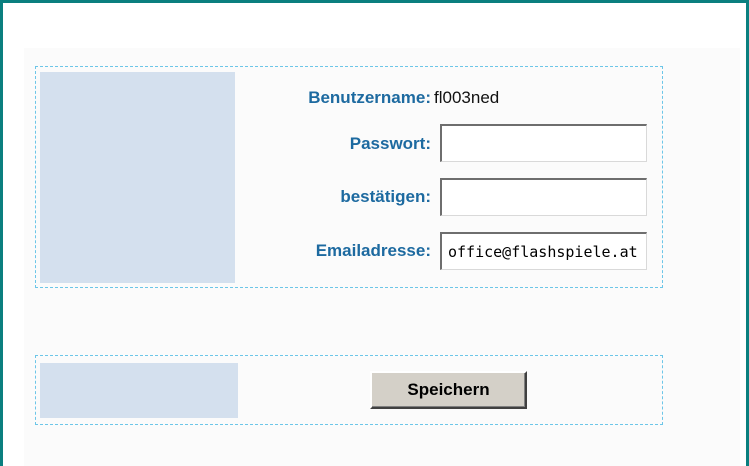 The height and width of the screenshot is (466, 749). What do you see at coordinates (543, 251) in the screenshot?
I see `email-field` at bounding box center [543, 251].